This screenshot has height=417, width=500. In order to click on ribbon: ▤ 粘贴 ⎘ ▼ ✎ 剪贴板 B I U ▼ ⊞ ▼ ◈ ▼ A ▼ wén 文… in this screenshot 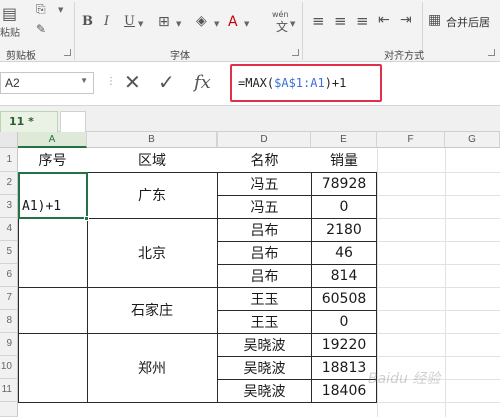, I will do `click(250, 31)`.